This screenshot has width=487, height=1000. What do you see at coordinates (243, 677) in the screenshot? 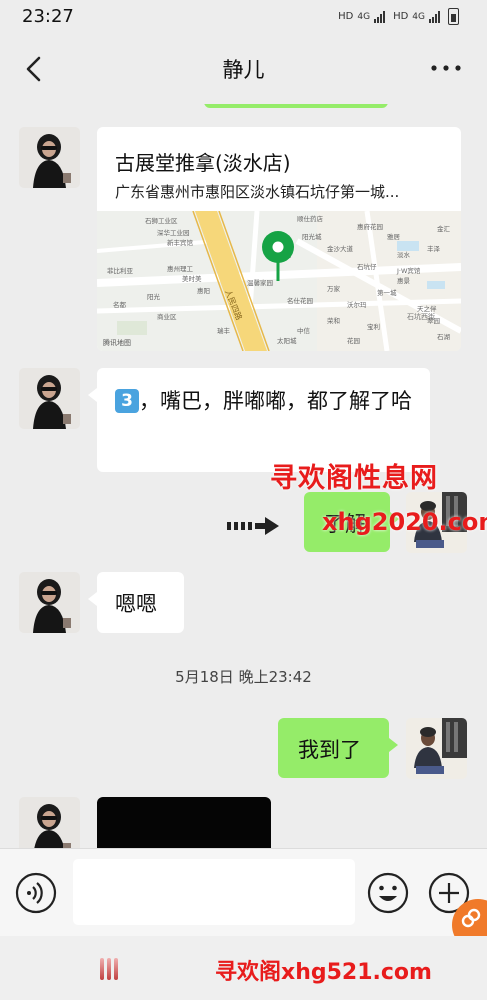
I see `message-timestamp: 5月18日 晚上23:42` at bounding box center [243, 677].